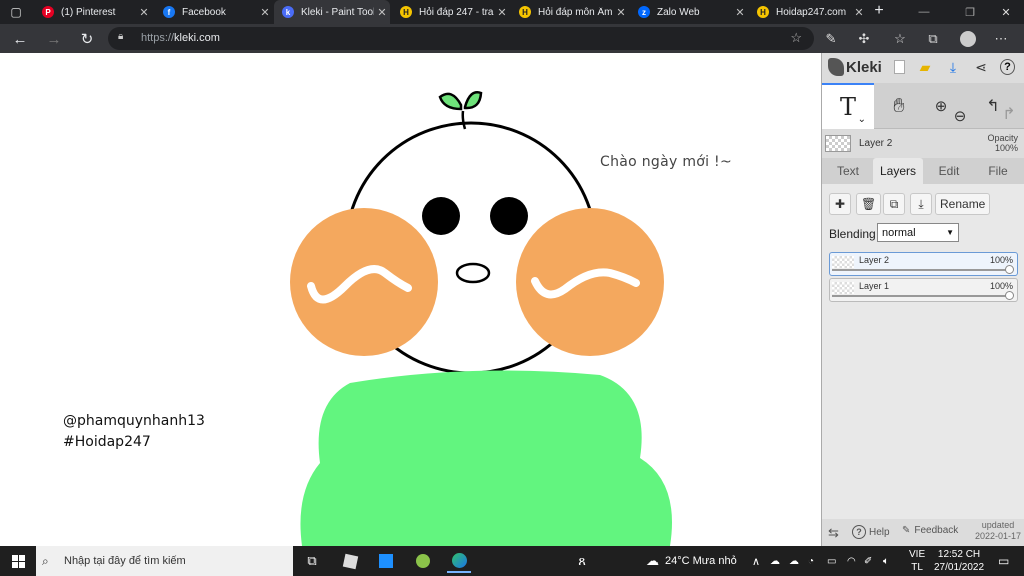  I want to click on feedback-link: ✎ Feedback, so click(930, 530).